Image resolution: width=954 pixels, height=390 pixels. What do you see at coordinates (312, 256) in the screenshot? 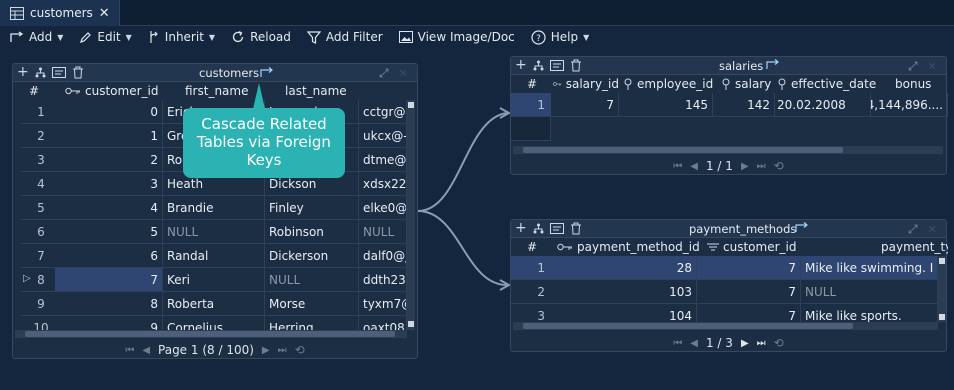
I see `cell-last_name: Dickerson` at bounding box center [312, 256].